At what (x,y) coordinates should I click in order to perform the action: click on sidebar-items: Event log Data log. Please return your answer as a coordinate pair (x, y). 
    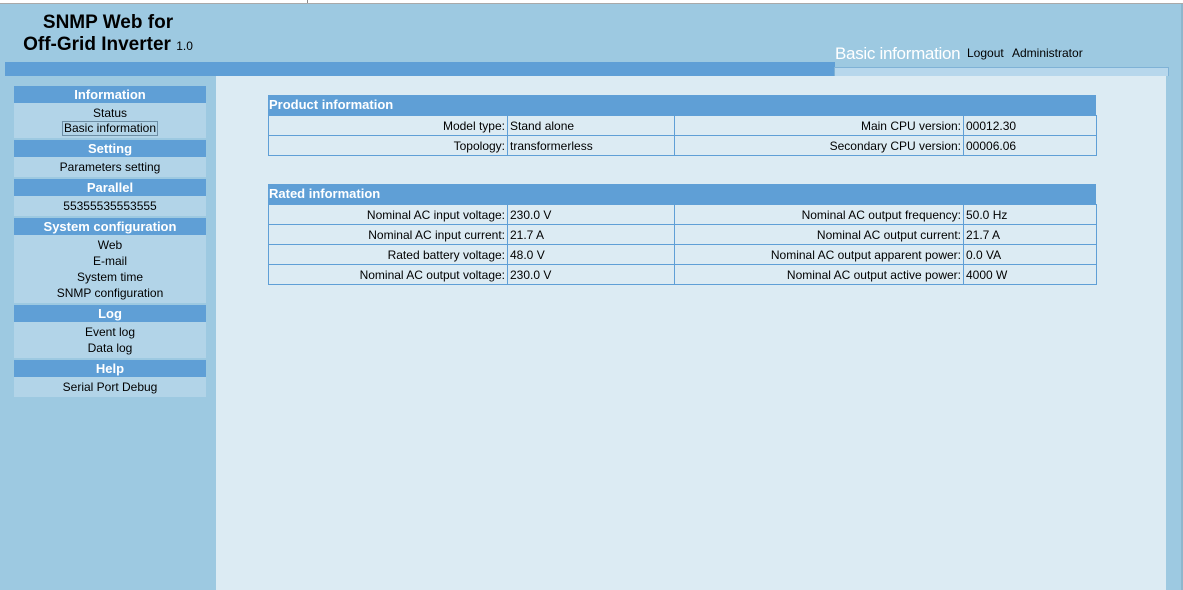
    Looking at the image, I should click on (110, 340).